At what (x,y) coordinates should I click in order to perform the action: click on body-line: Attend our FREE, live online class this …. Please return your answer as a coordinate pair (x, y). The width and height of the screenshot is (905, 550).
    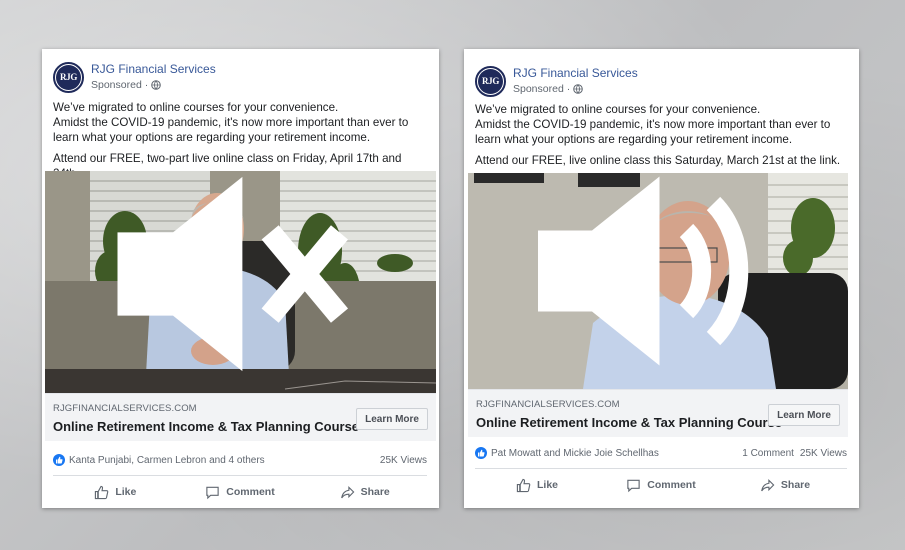
    Looking at the image, I should click on (658, 160).